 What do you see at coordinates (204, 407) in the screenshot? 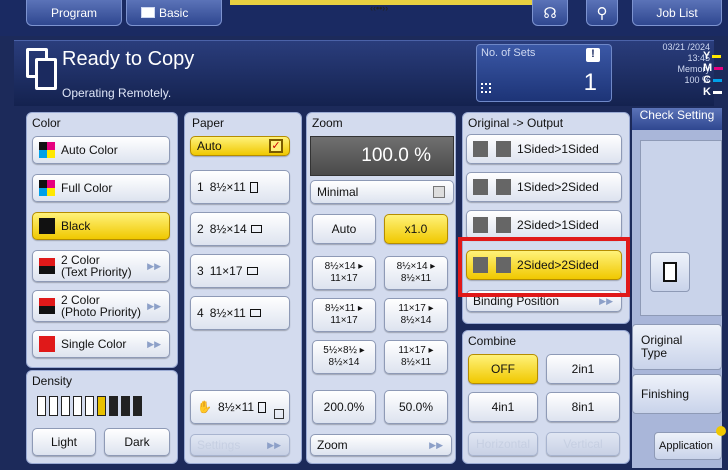
I see `bypass-hand-icon: ✋` at bounding box center [204, 407].